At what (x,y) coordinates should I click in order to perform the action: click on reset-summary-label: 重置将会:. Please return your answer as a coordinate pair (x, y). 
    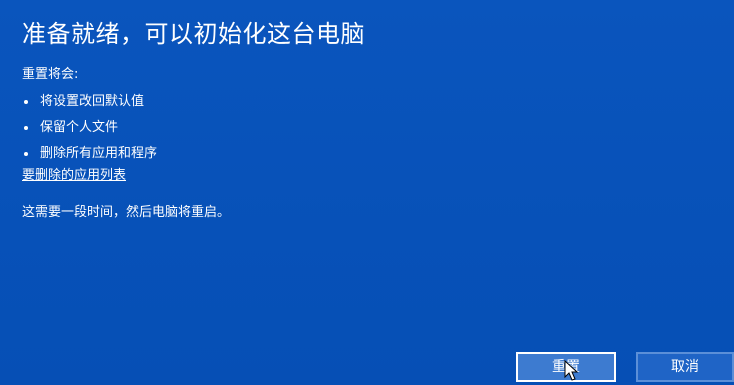
    Looking at the image, I should click on (50, 74).